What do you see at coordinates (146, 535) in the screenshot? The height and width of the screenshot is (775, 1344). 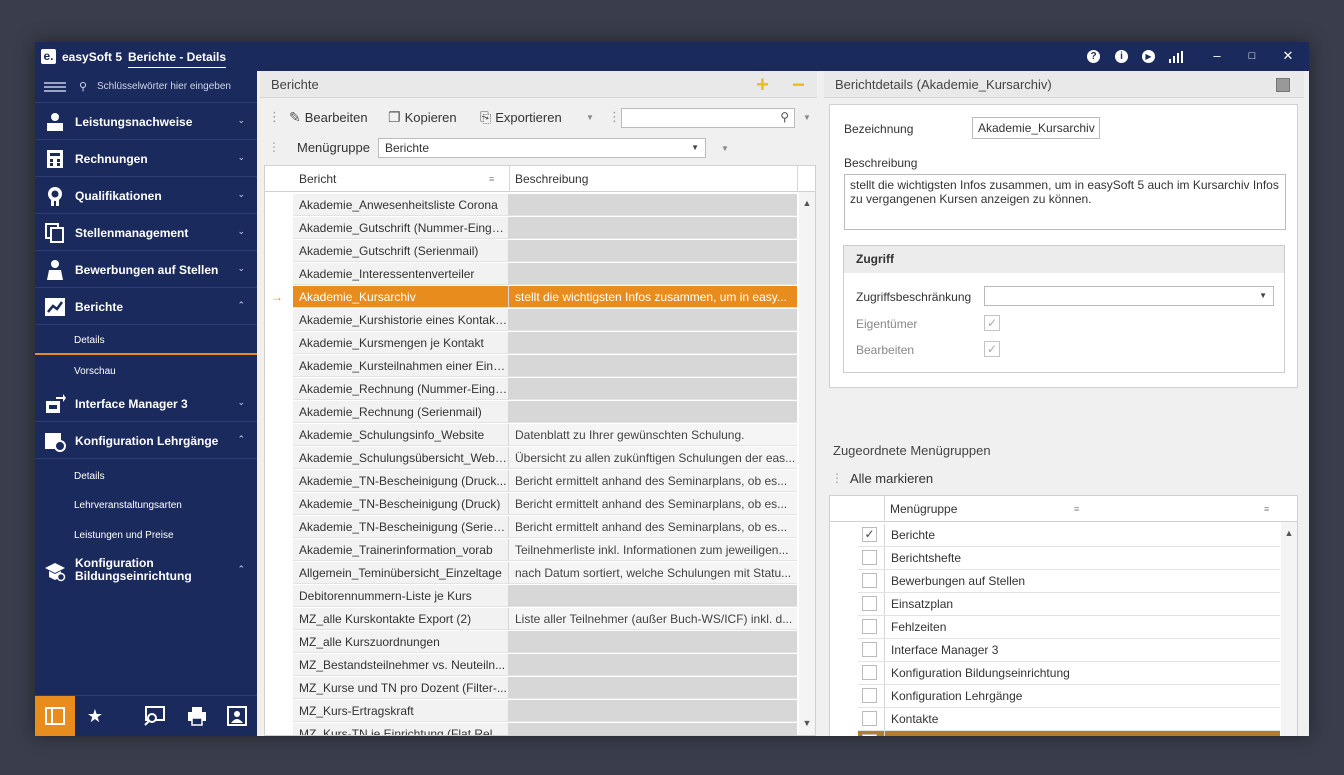 I see `sub-leistungen-preise: Leistungen und Preise` at bounding box center [146, 535].